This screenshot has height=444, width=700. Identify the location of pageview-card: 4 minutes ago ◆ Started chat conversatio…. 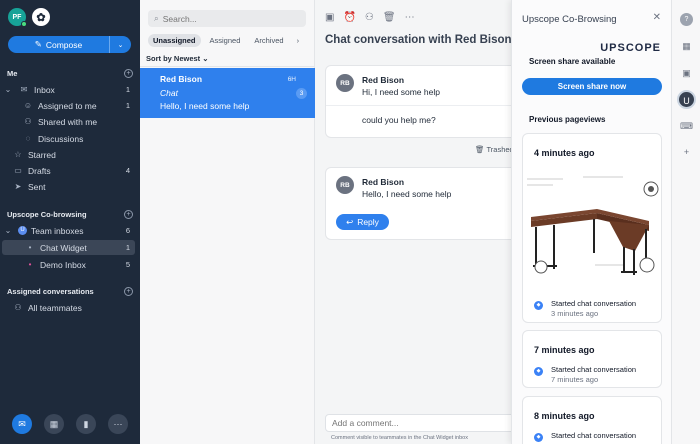
(592, 228).